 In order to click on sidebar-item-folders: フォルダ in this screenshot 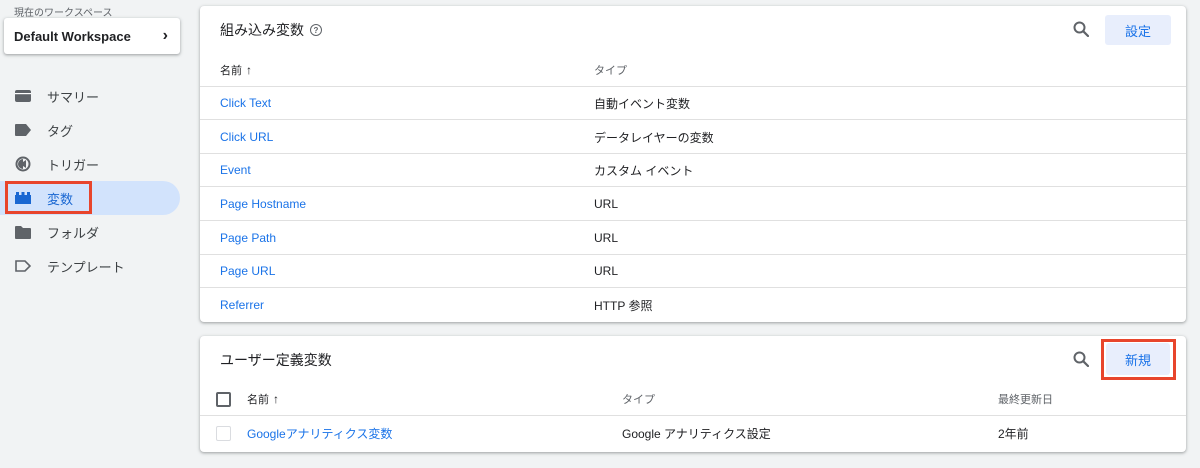, I will do `click(90, 232)`.